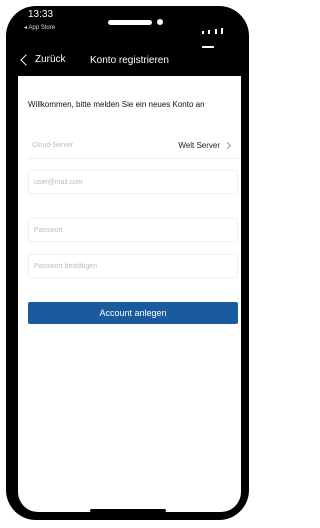 Image resolution: width=320 pixels, height=528 pixels. Describe the element at coordinates (58, 182) in the screenshot. I see `email-placeholder: user@mail.com` at that location.